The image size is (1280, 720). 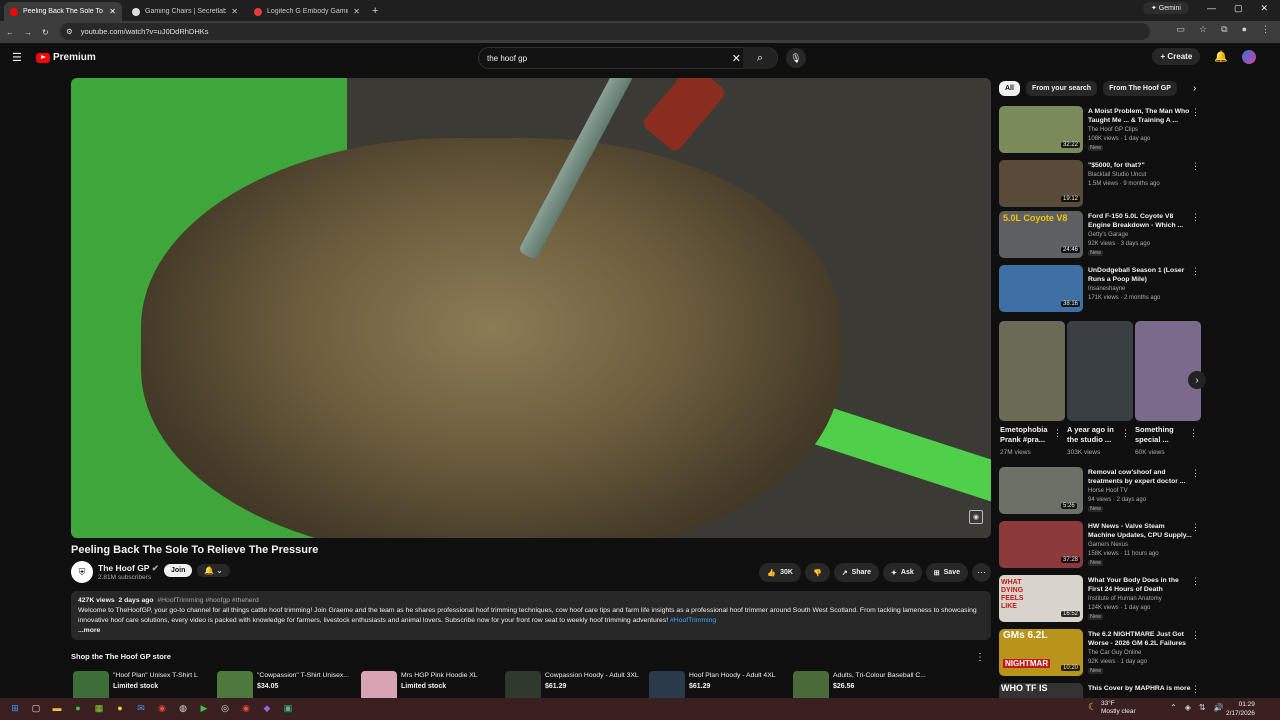 I want to click on recommended-video: WHO TF IS This Cover by MAPHRA is more ⋮, so click(x=1101, y=690).